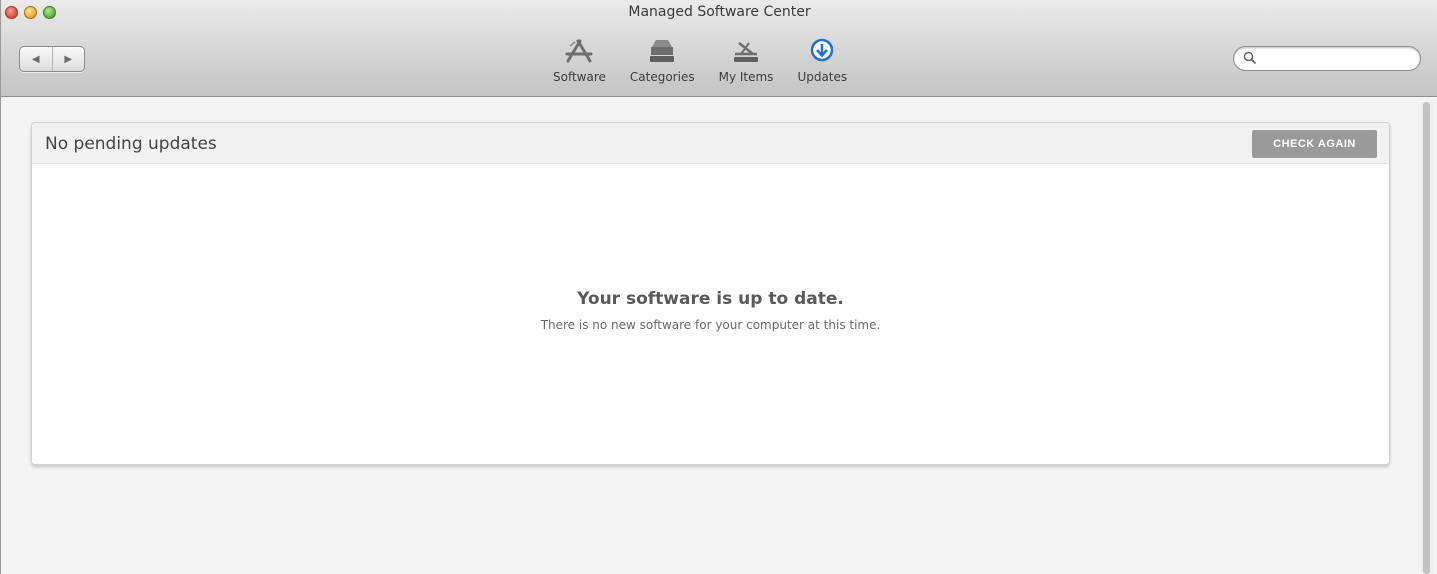 Image resolution: width=1437 pixels, height=574 pixels. I want to click on tab-software: Software, so click(579, 64).